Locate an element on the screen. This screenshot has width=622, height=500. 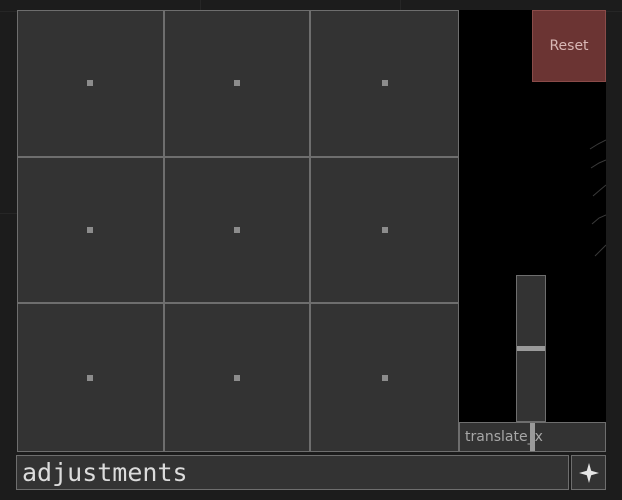
translate-x-slider-handle is located at coordinates (532, 437).